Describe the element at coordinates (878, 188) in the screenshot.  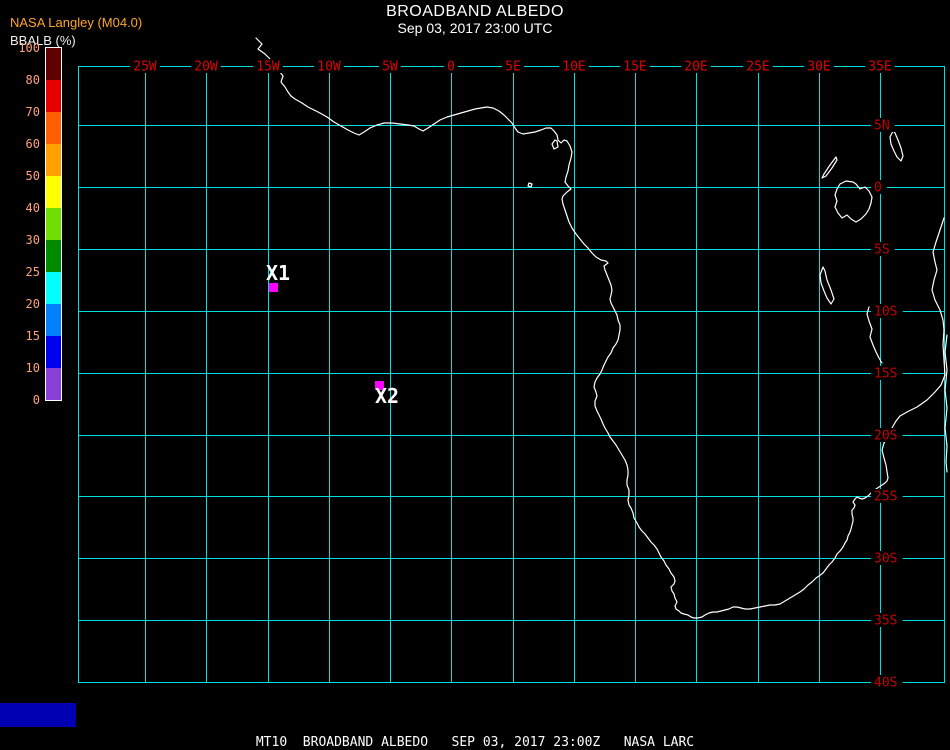
I see `lat-label: 0` at that location.